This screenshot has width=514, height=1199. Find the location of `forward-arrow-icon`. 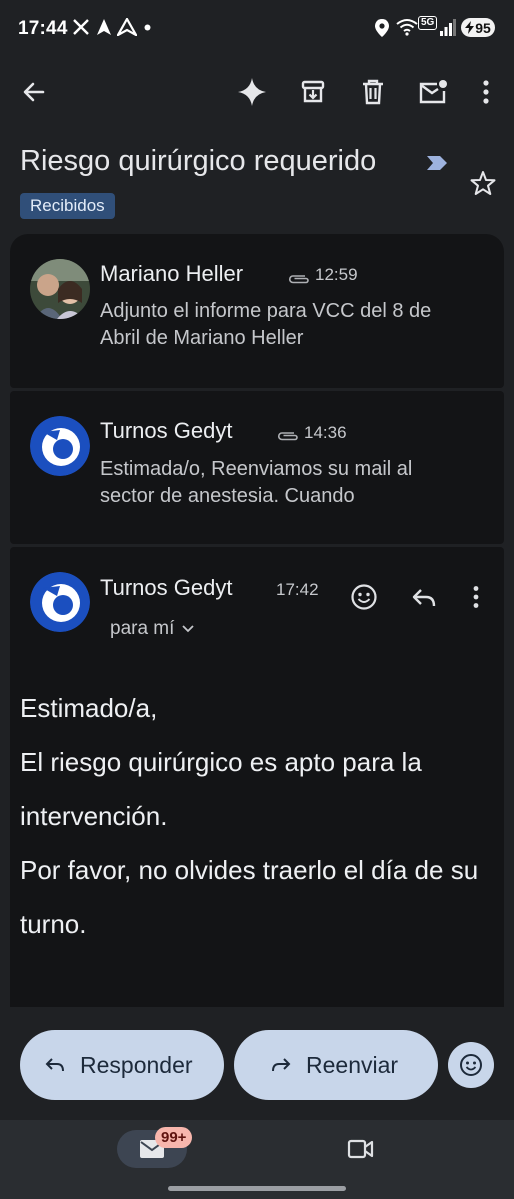

forward-arrow-icon is located at coordinates (281, 1065).